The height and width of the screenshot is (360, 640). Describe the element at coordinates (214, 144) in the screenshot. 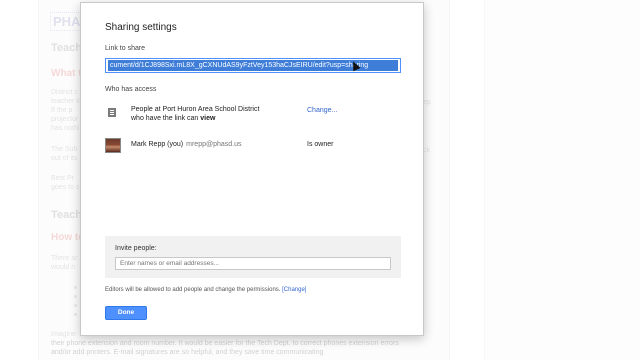

I see `owner-email: mrepp@phasd.us` at that location.